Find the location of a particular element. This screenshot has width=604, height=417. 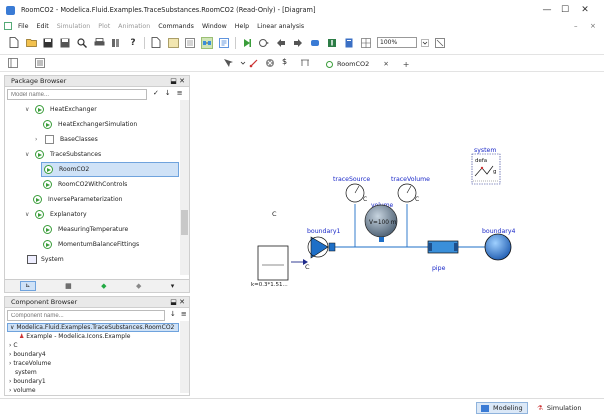

scrollbar-thumb is located at coordinates (184, 222).